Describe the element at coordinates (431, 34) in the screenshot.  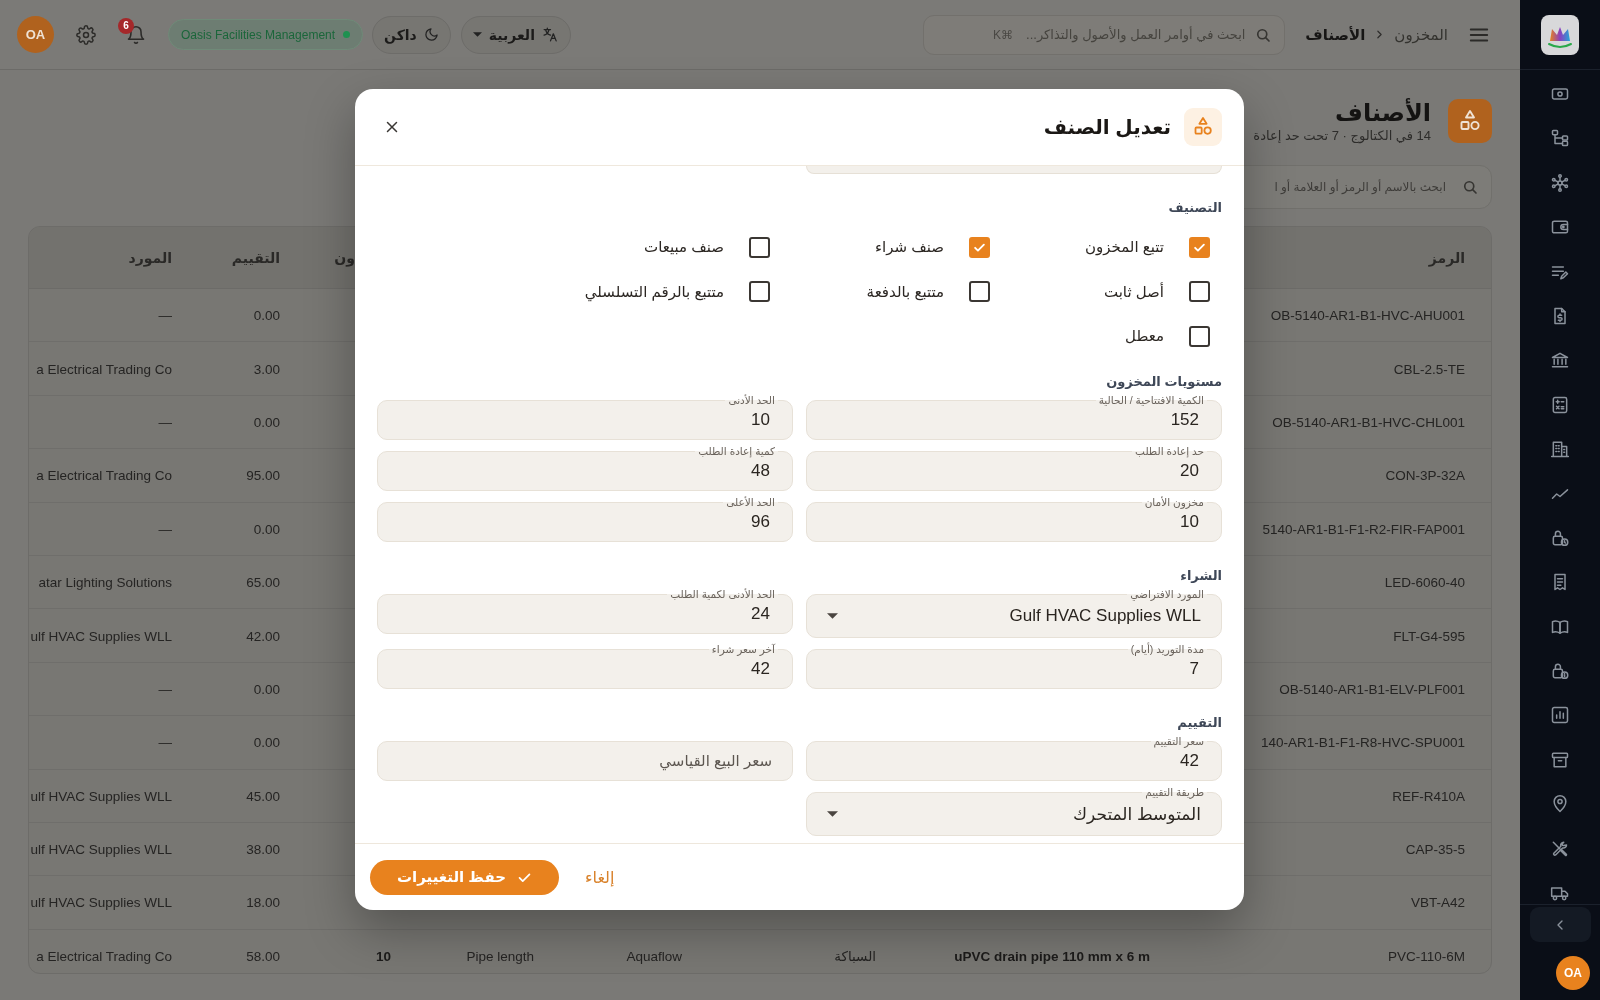
I see `moon-icon` at that location.